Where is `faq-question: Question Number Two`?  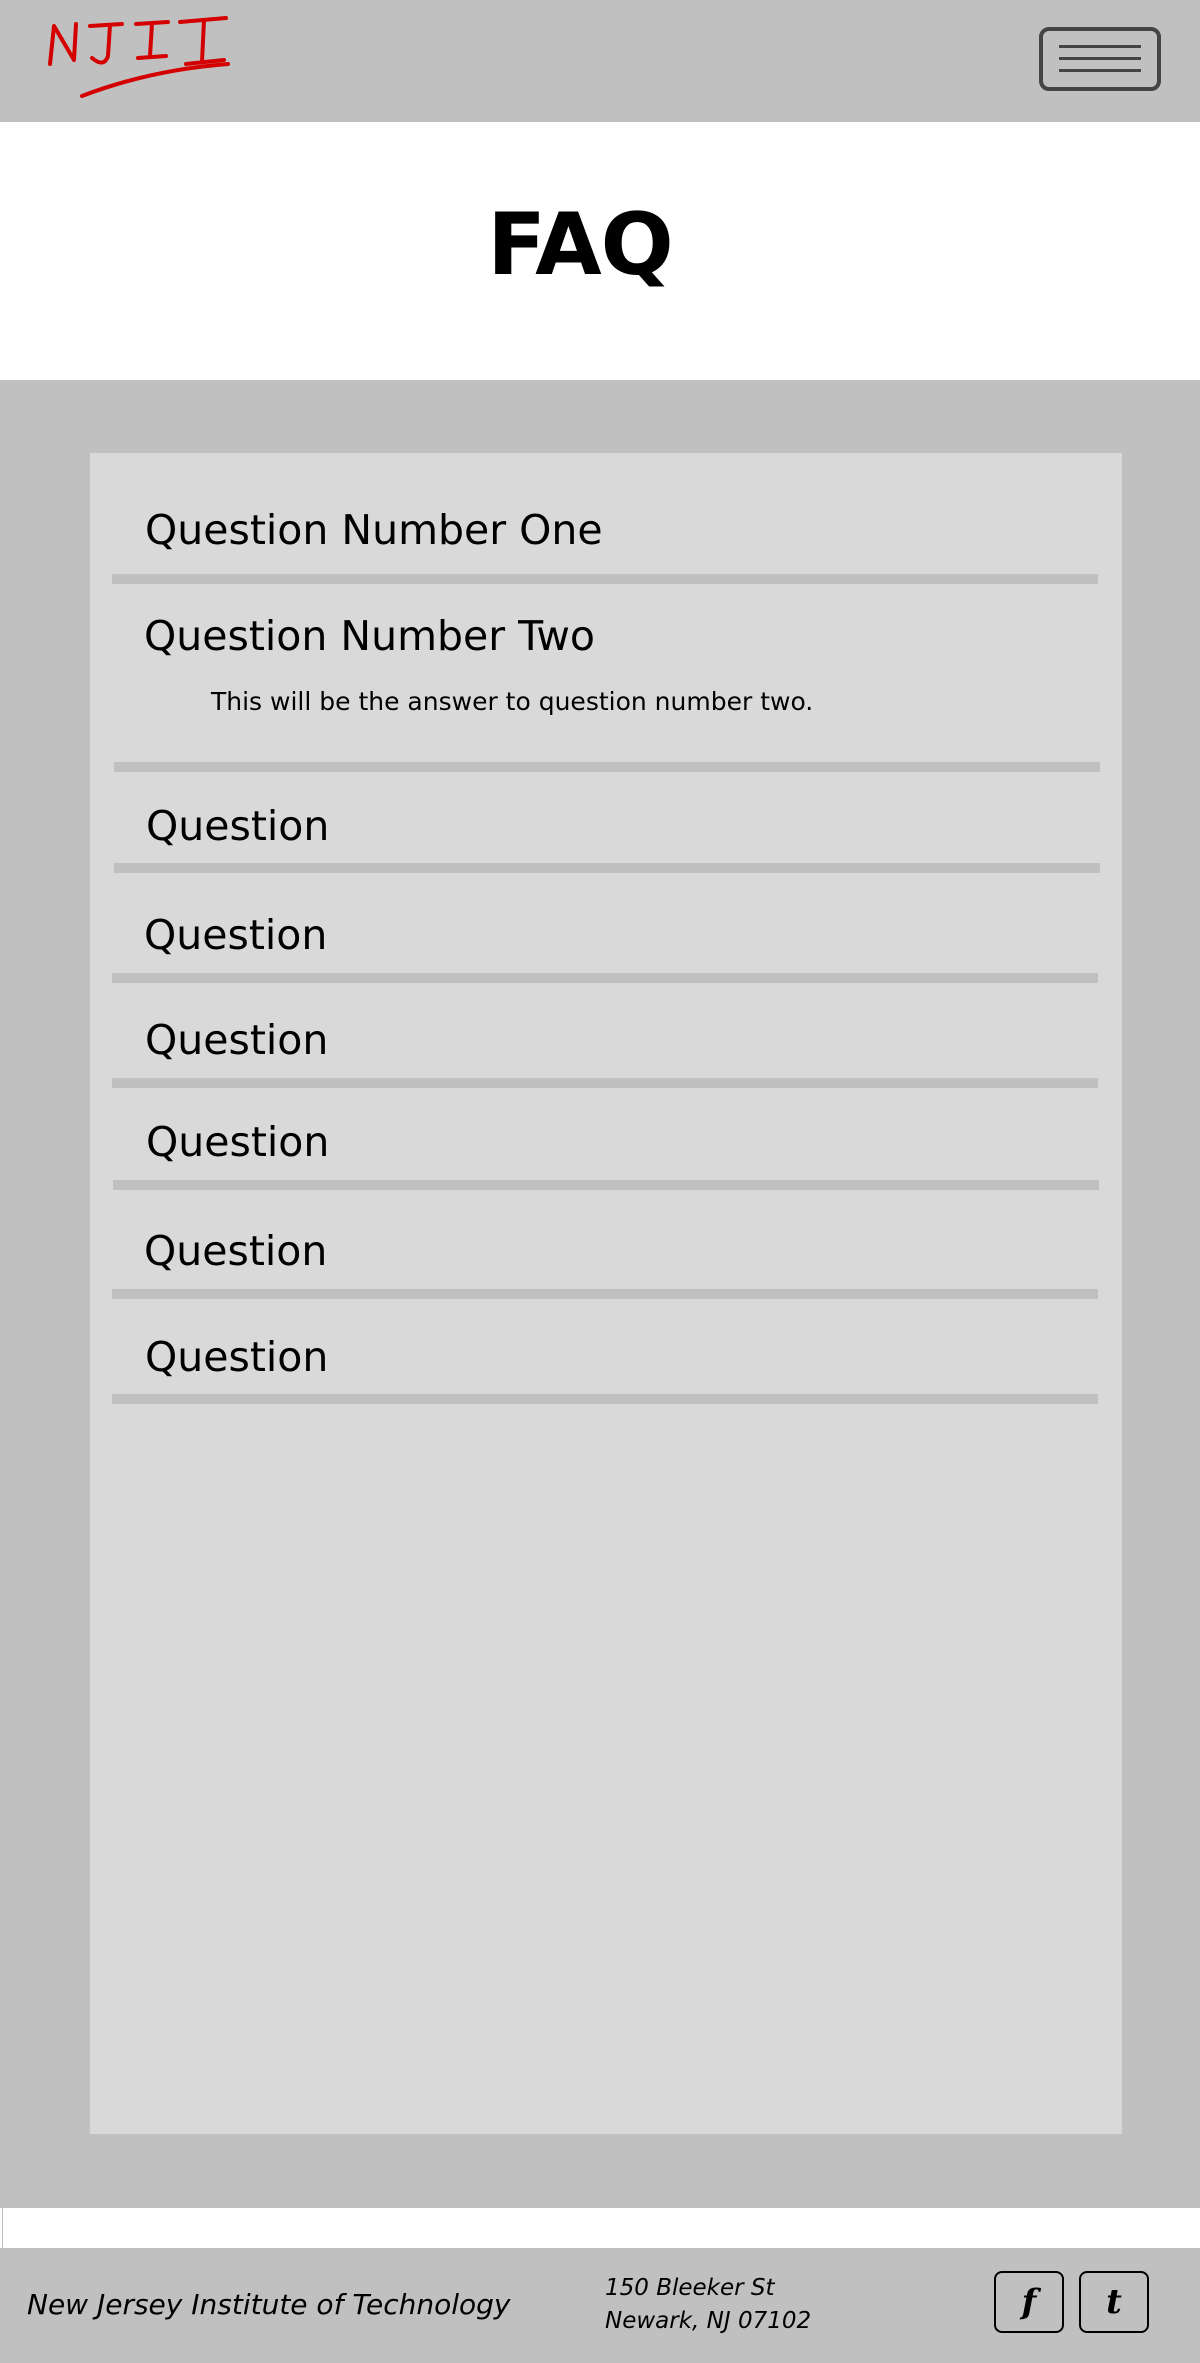
faq-question: Question Number Two is located at coordinates (369, 636).